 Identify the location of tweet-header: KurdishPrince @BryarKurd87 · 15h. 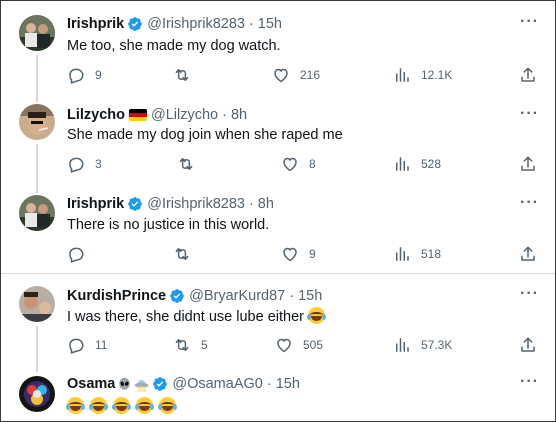
(194, 296).